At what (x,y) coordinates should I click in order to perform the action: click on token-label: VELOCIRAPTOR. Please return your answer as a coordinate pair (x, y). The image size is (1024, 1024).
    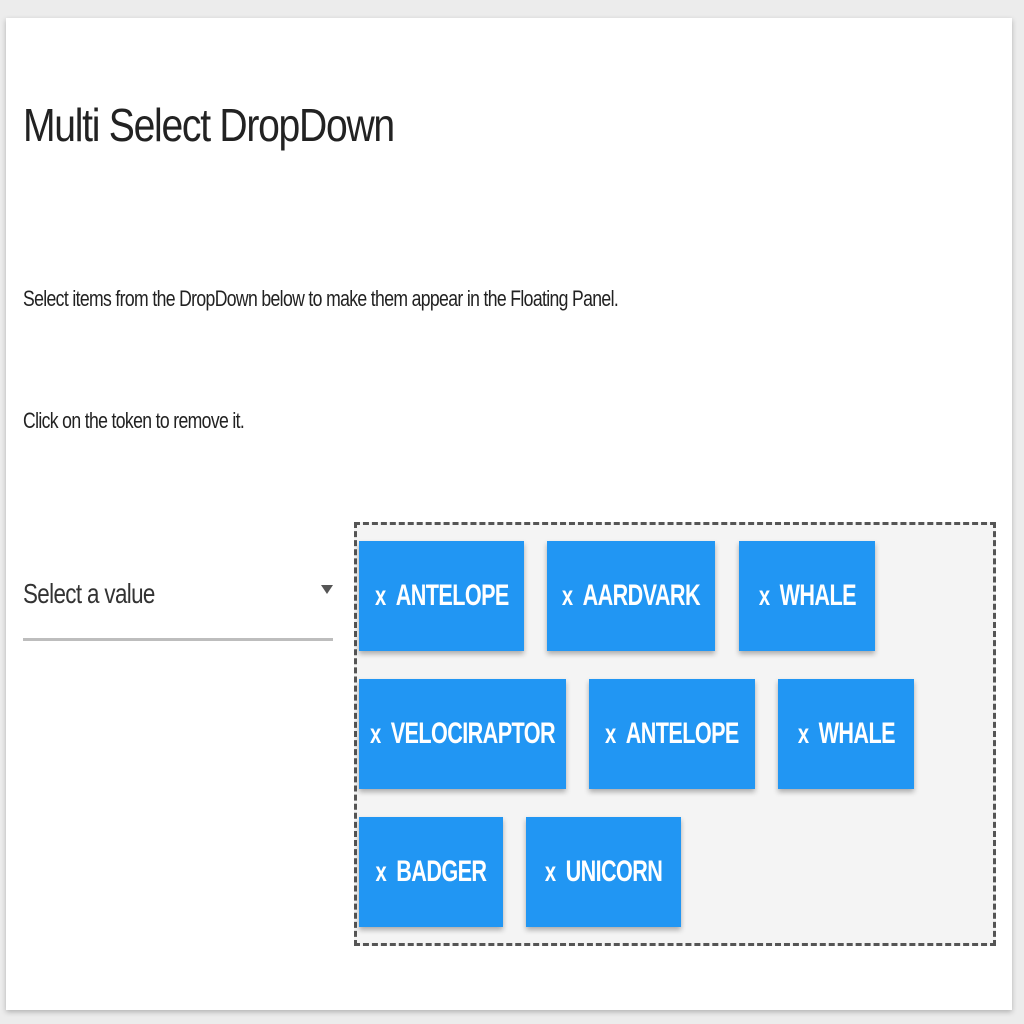
    Looking at the image, I should click on (473, 733).